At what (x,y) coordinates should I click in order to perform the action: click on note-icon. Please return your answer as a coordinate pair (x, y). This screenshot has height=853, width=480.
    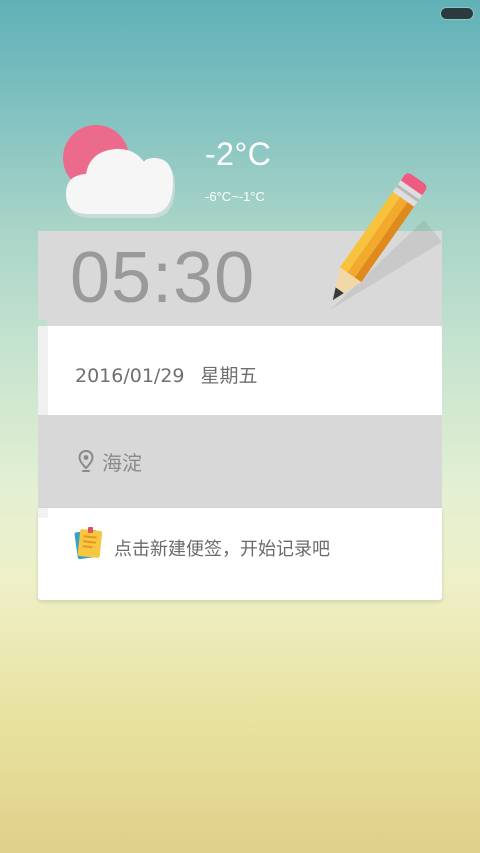
    Looking at the image, I should click on (88, 543).